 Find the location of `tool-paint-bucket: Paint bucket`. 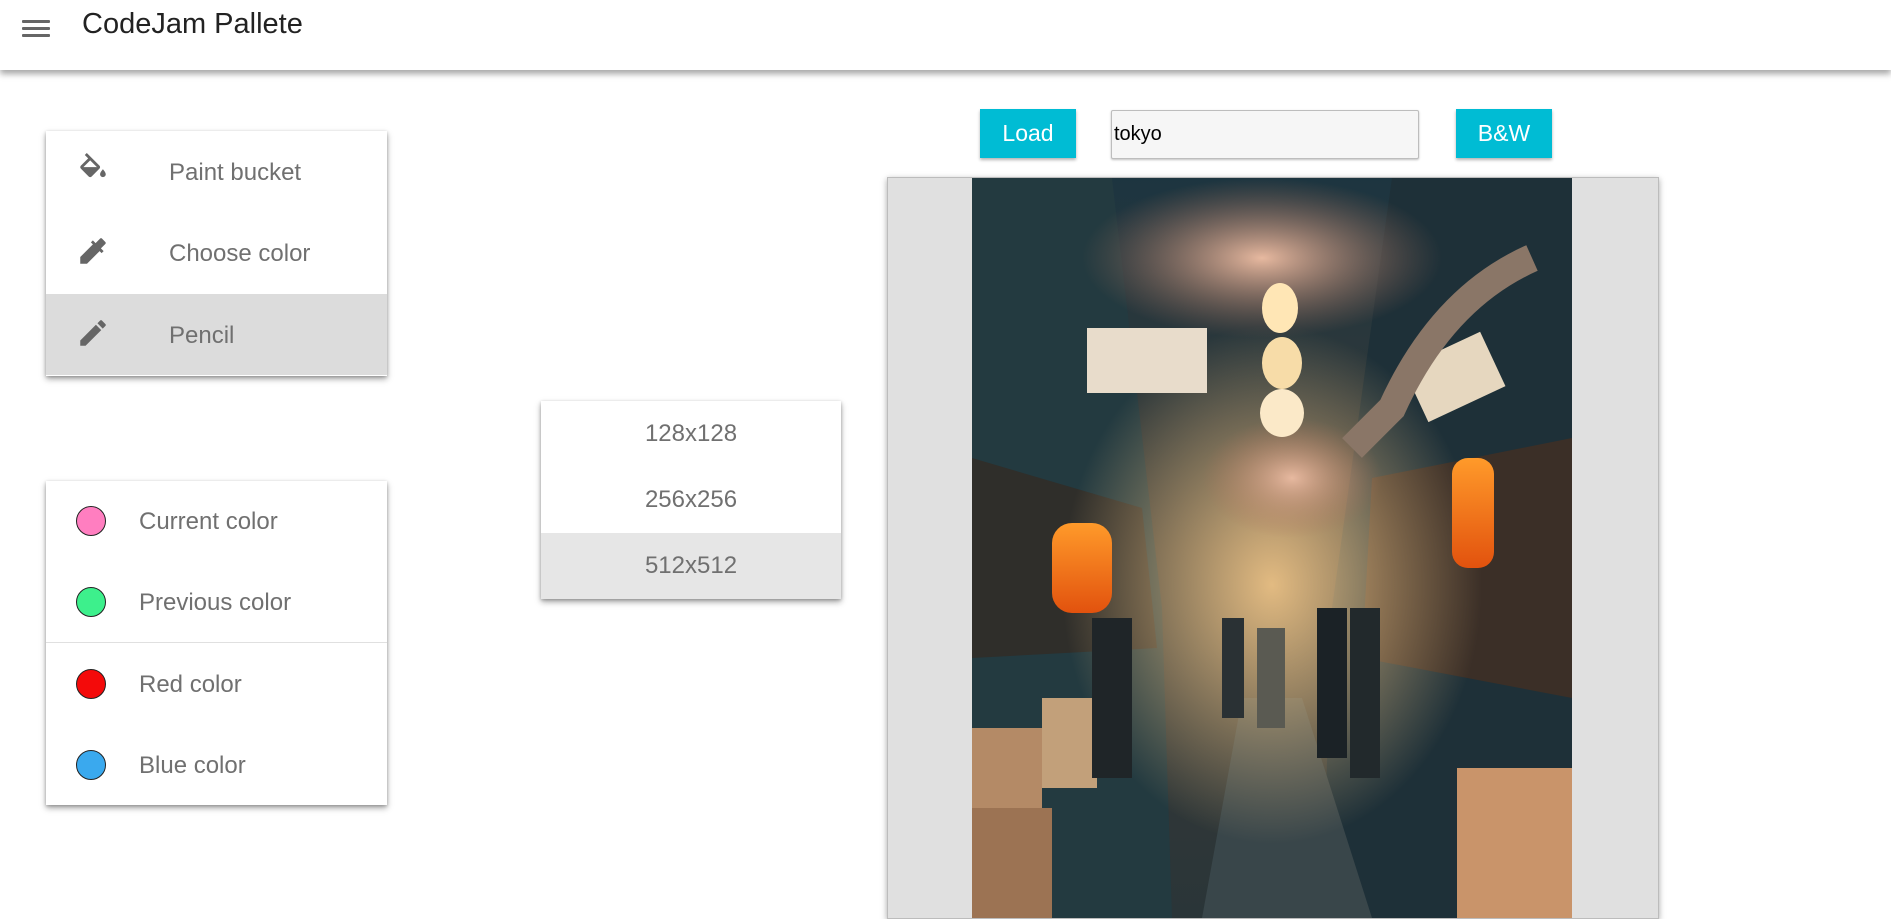

tool-paint-bucket: Paint bucket is located at coordinates (216, 171).